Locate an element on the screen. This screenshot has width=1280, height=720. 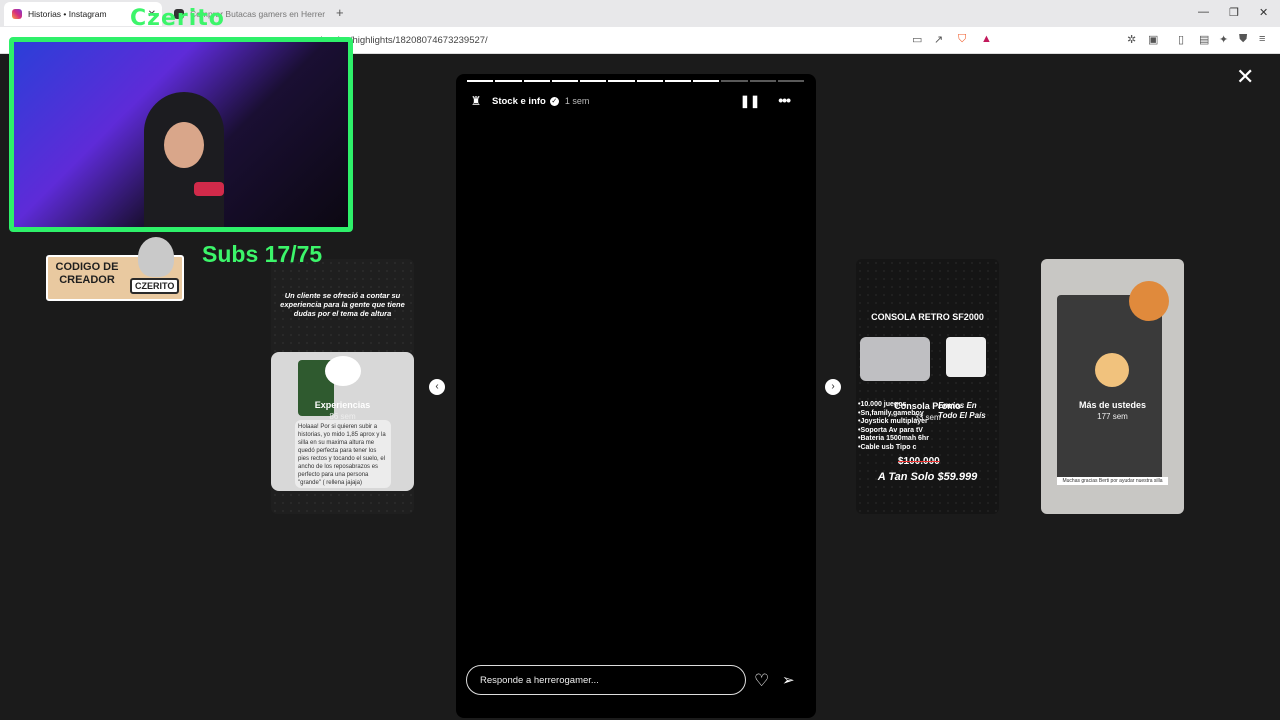
extensions-icon: ✲ is located at coordinates (1131, 39).